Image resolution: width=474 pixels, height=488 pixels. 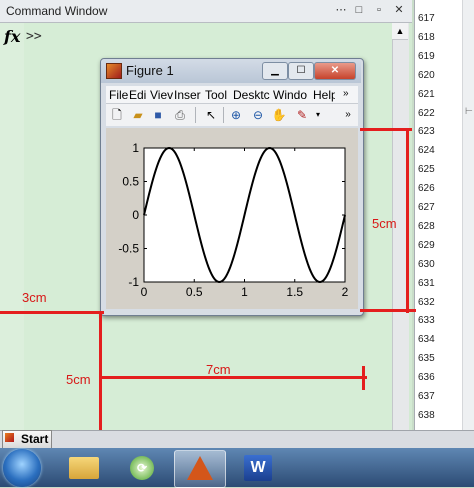 I want to click on y-tick-label: 0, so click(x=135, y=215).